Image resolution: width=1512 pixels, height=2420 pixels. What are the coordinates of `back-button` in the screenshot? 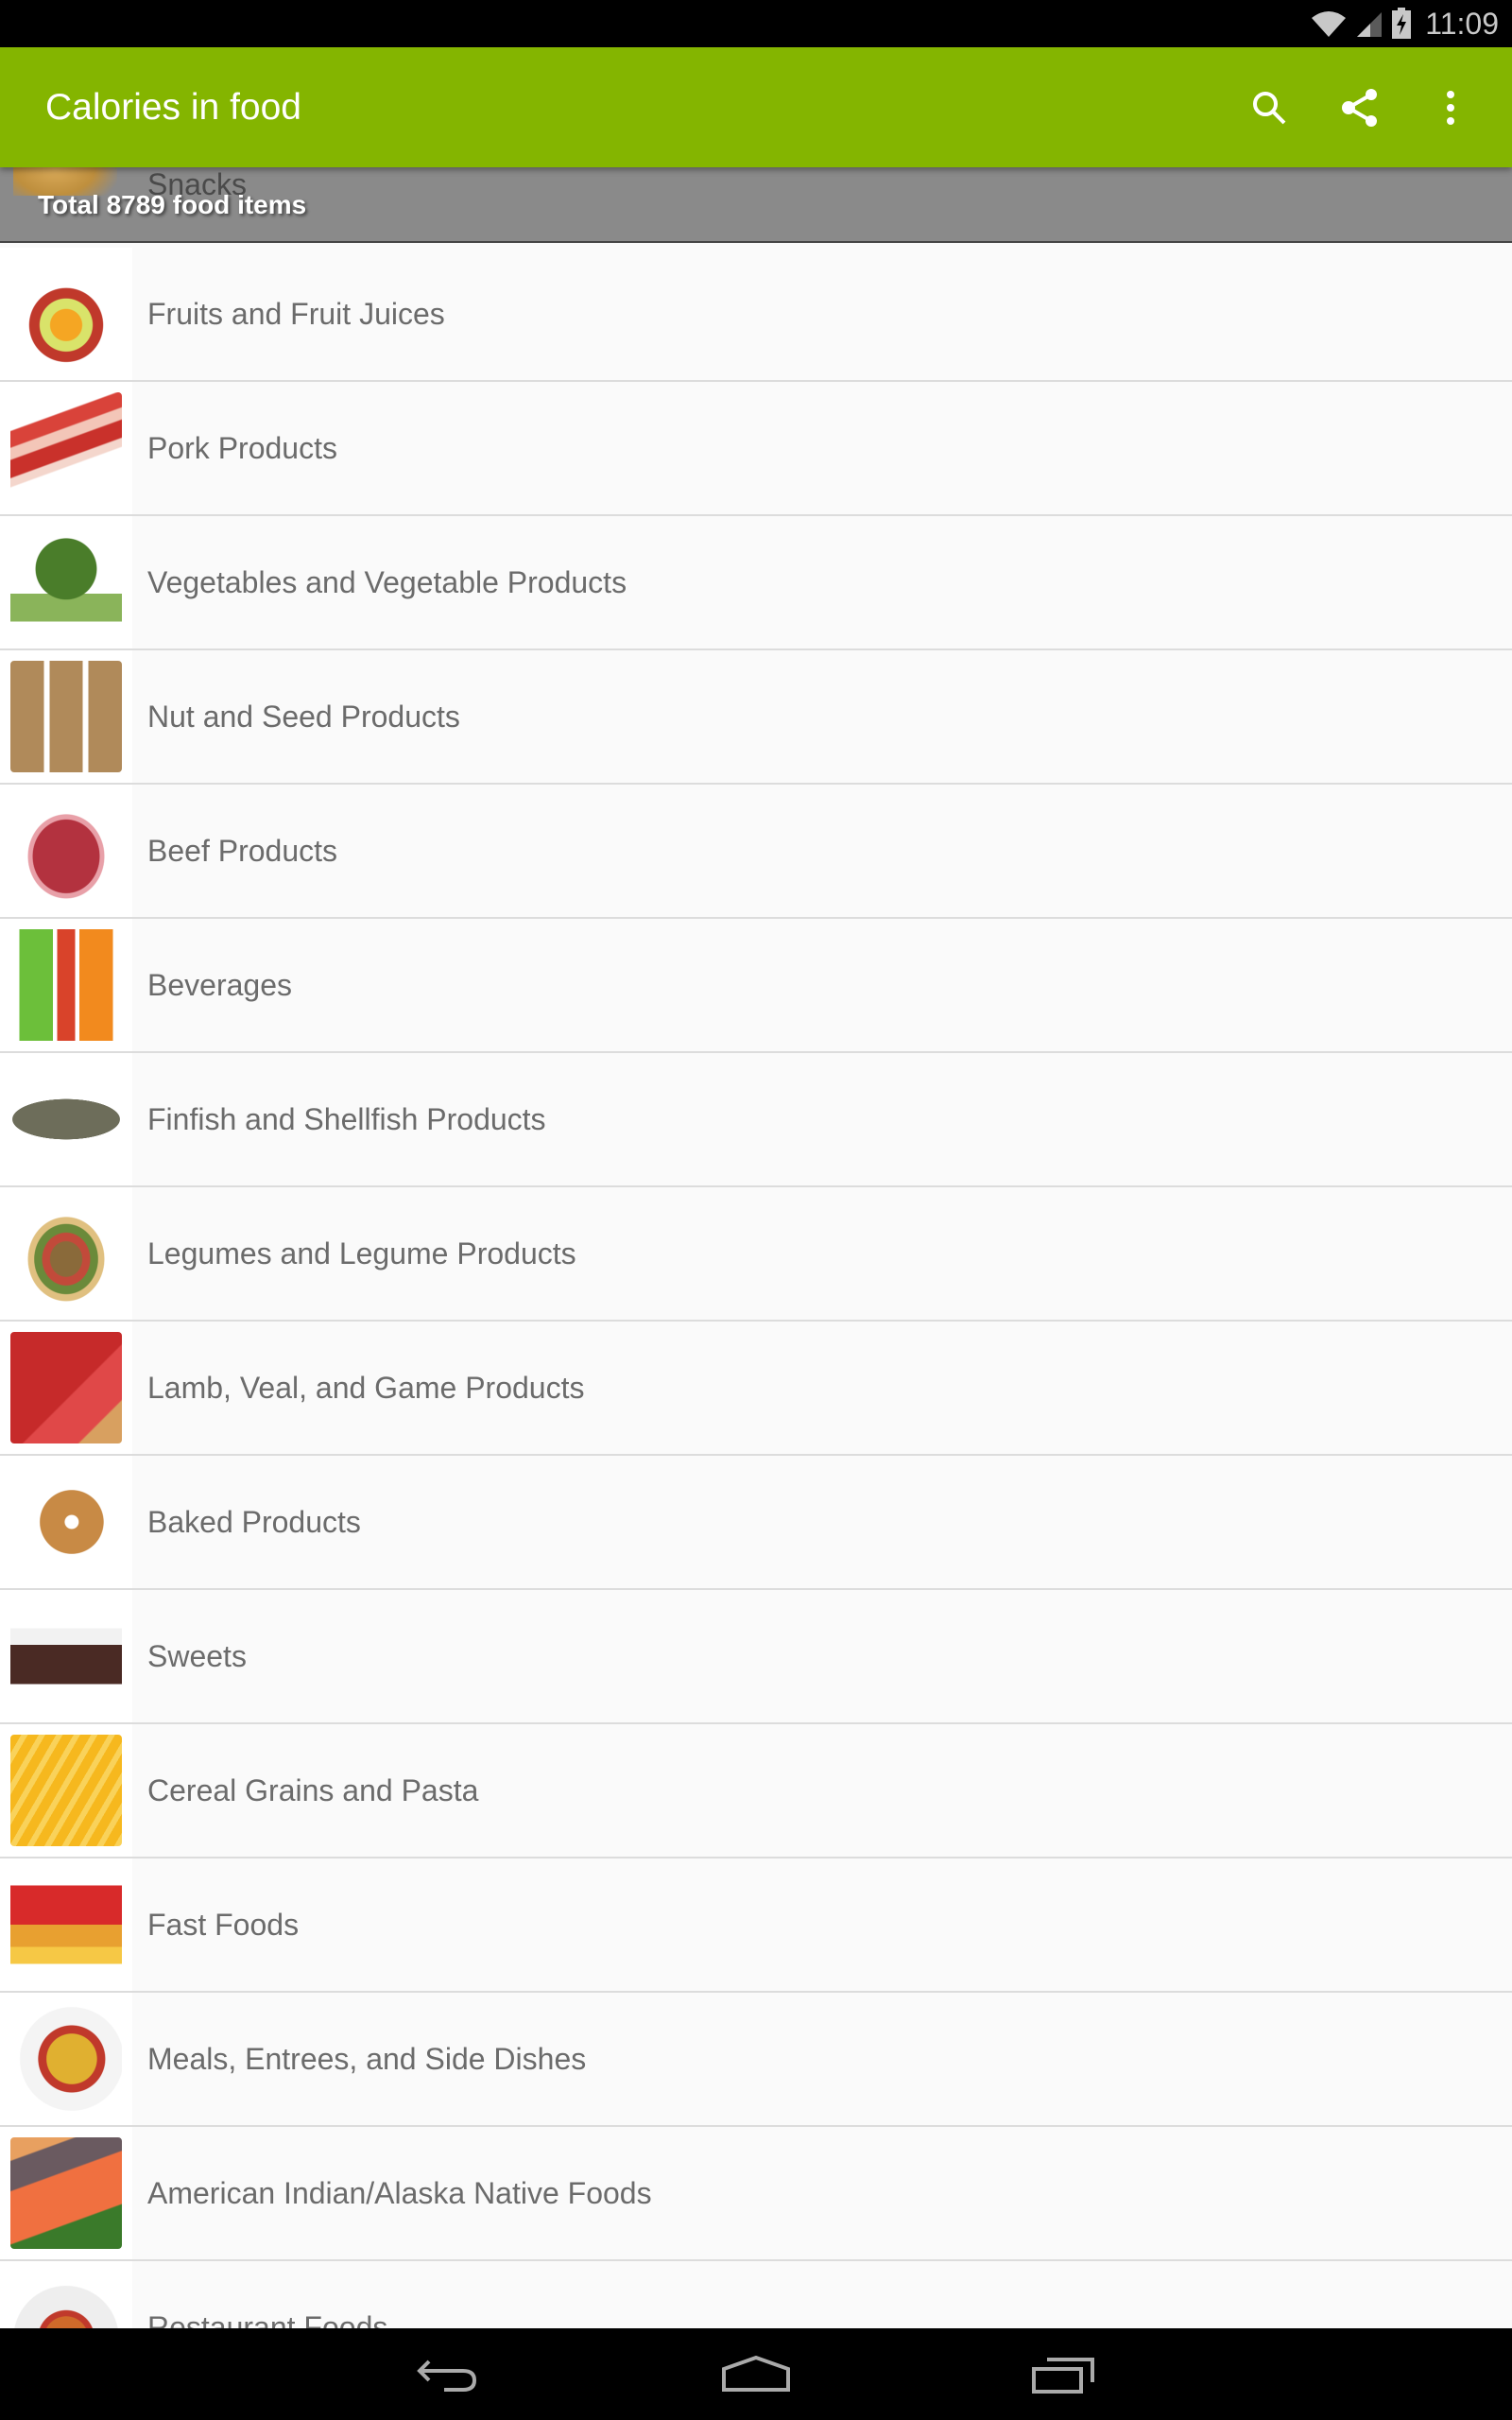 It's located at (449, 2374).